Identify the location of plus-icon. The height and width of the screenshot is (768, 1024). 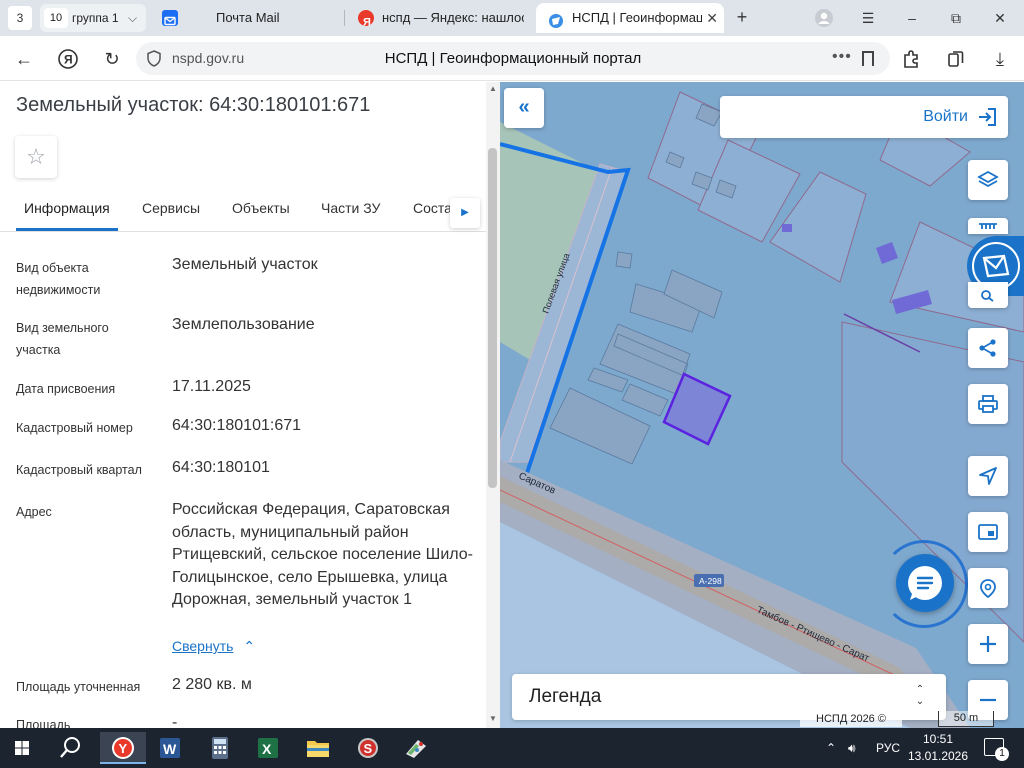
(988, 644).